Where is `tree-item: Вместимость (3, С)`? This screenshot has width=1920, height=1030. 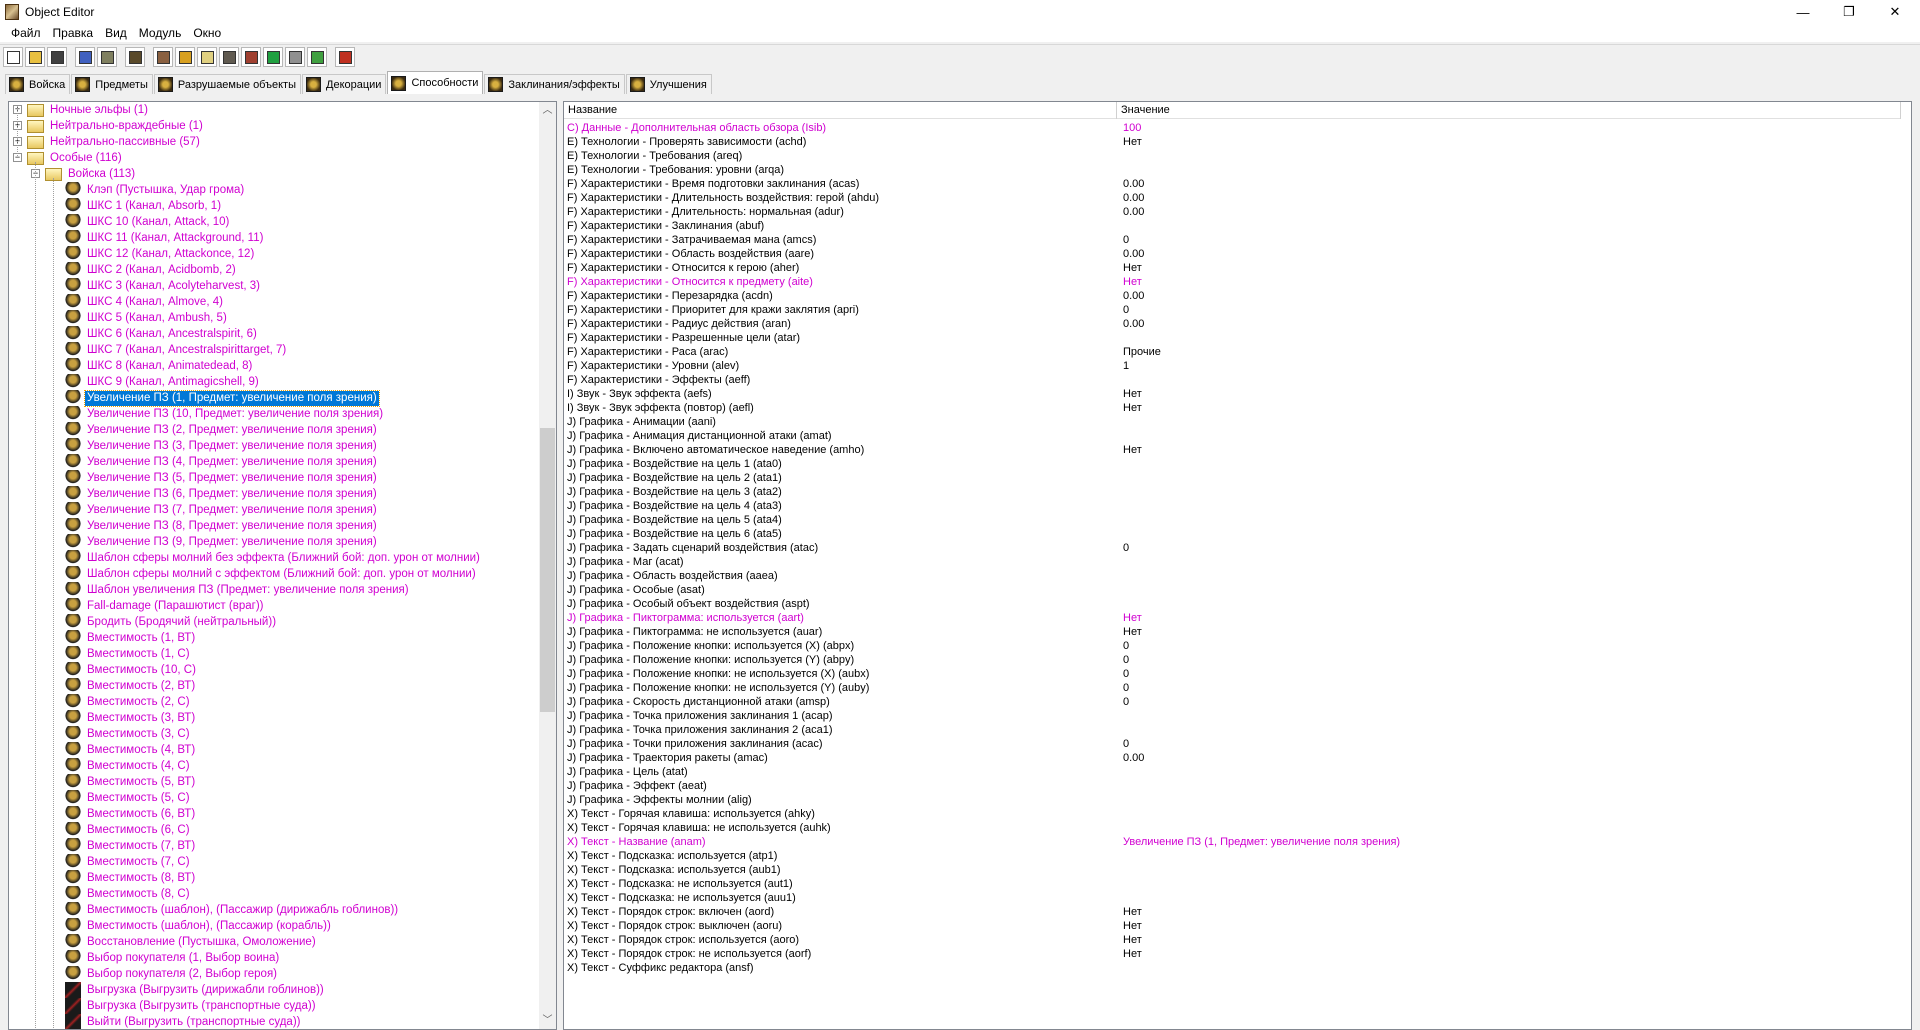
tree-item: Вместимость (3, С) is located at coordinates (128, 734).